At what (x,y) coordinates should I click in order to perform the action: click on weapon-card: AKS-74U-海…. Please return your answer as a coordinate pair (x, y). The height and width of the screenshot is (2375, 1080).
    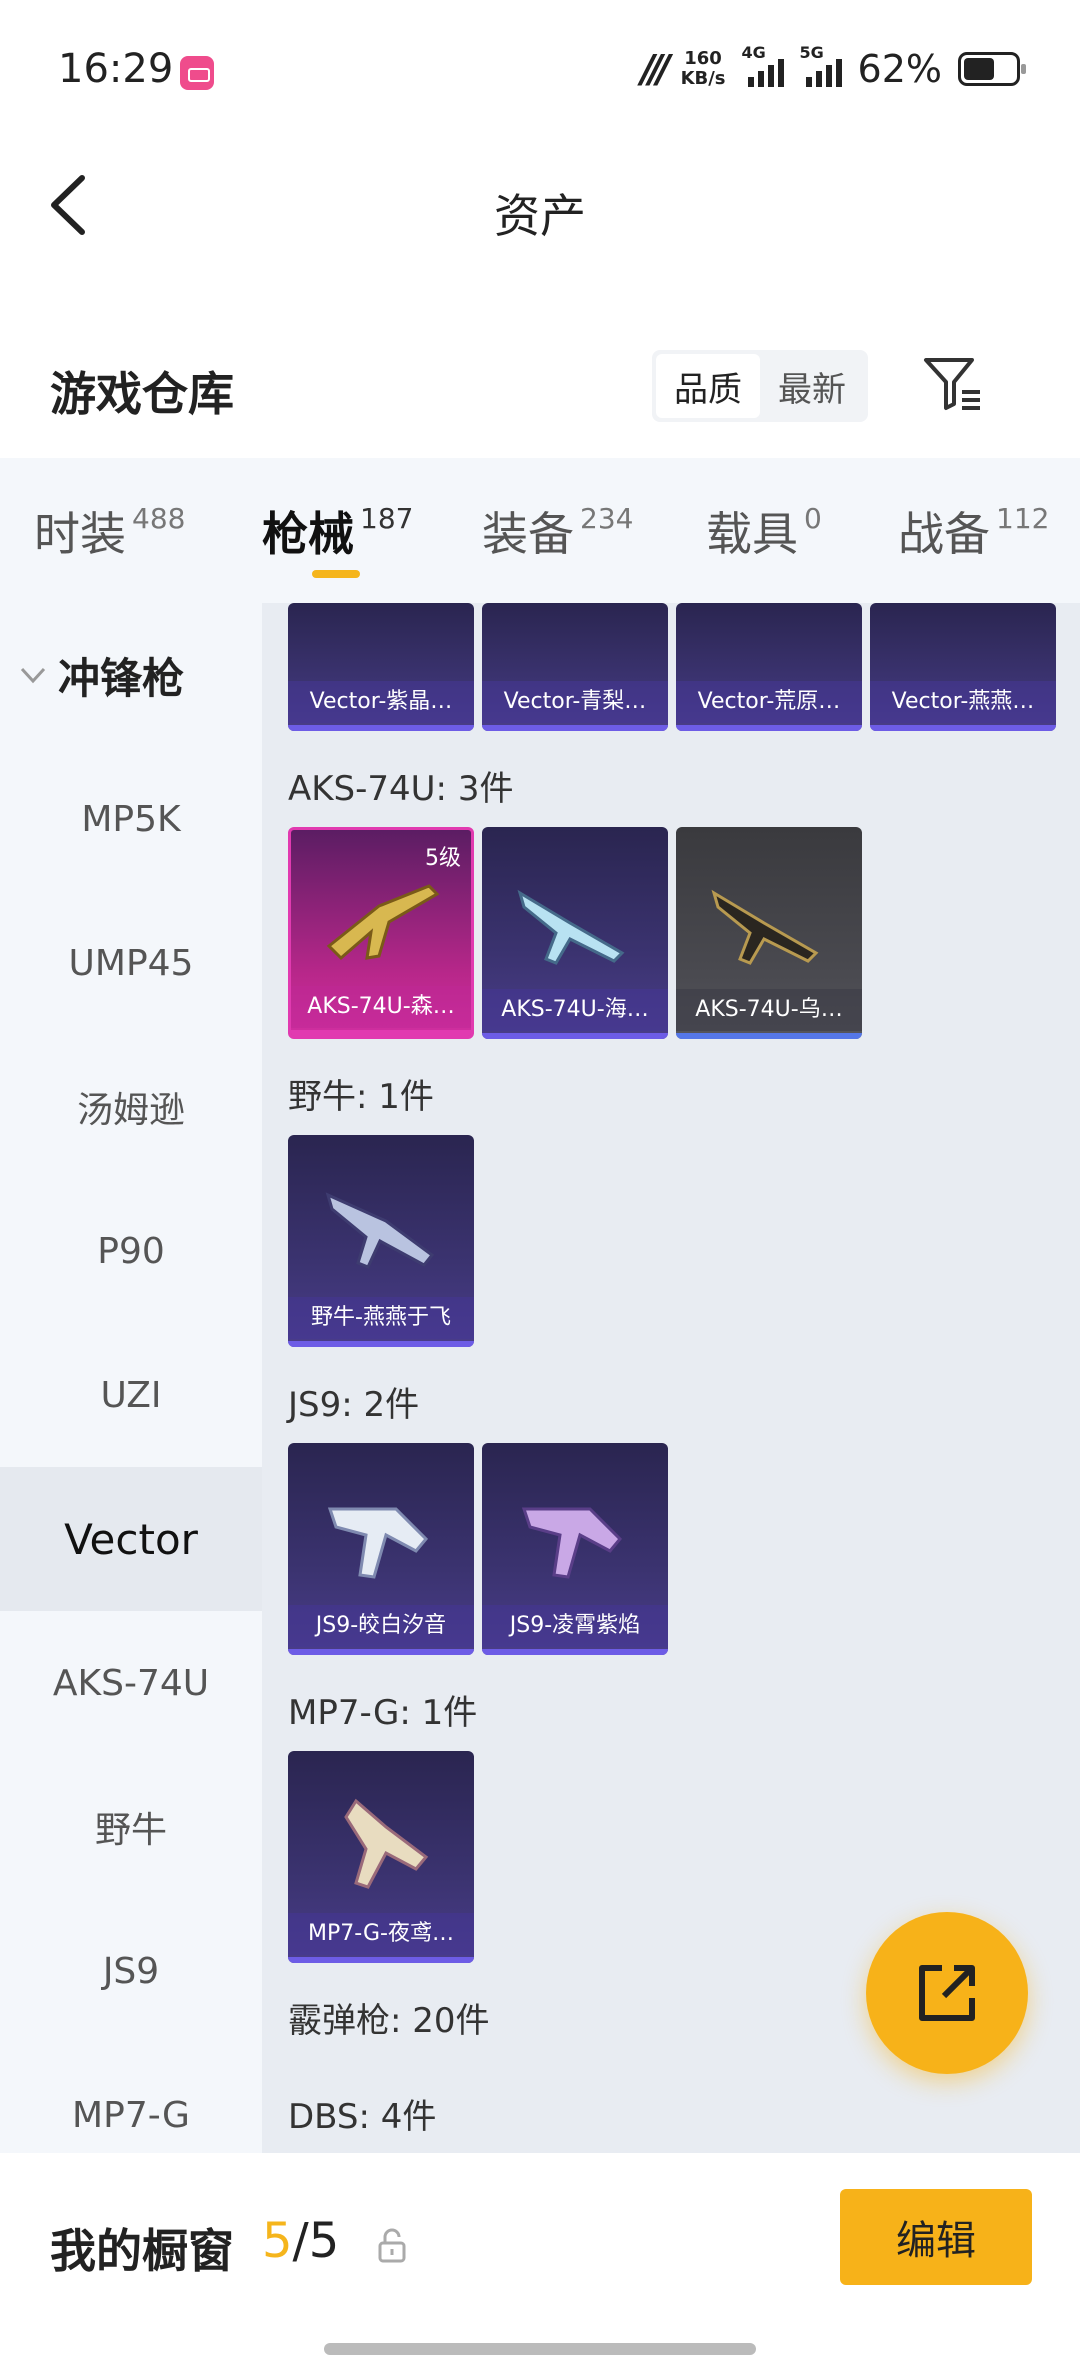
    Looking at the image, I should click on (575, 933).